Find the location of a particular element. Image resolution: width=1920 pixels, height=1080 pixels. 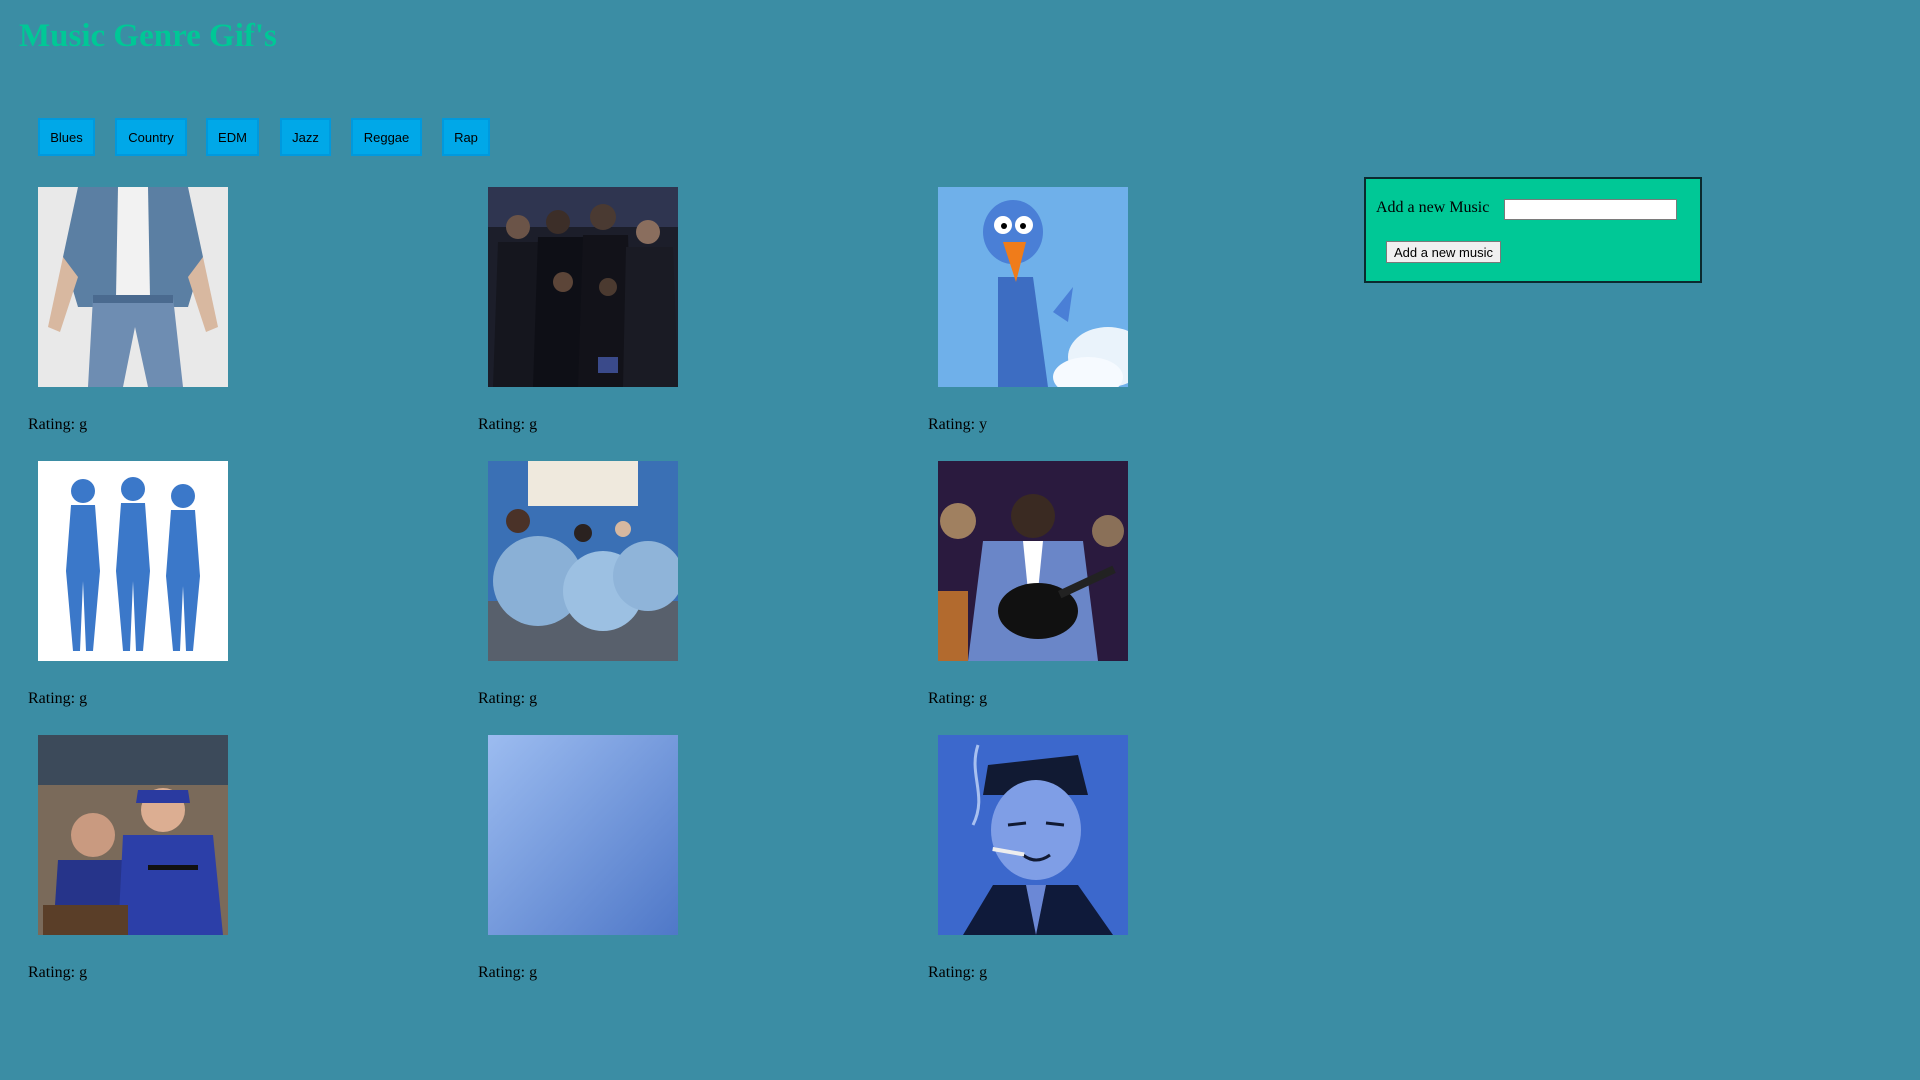

guitarist-performing-image is located at coordinates (1033, 561).